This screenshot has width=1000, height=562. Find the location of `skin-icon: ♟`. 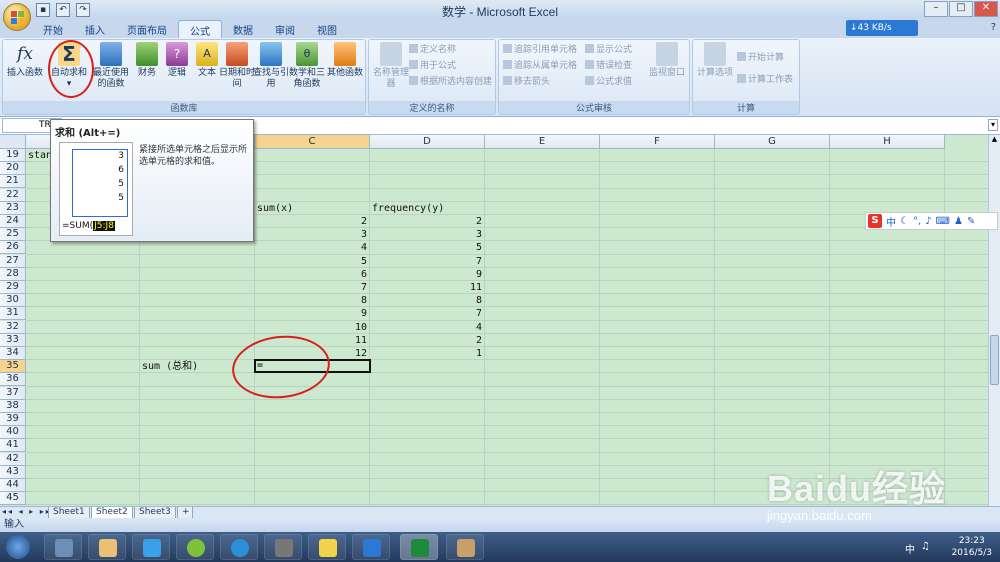

skin-icon: ♟ is located at coordinates (958, 221).